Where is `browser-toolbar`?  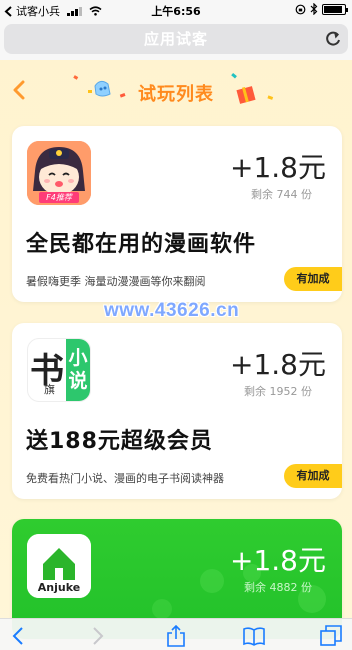
browser-toolbar is located at coordinates (176, 634).